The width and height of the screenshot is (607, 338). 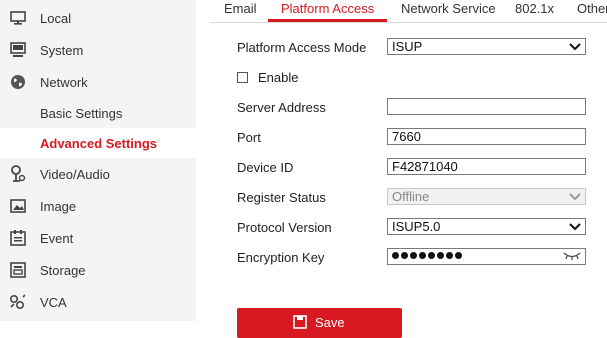 I want to click on encryption-key-input, so click(x=486, y=256).